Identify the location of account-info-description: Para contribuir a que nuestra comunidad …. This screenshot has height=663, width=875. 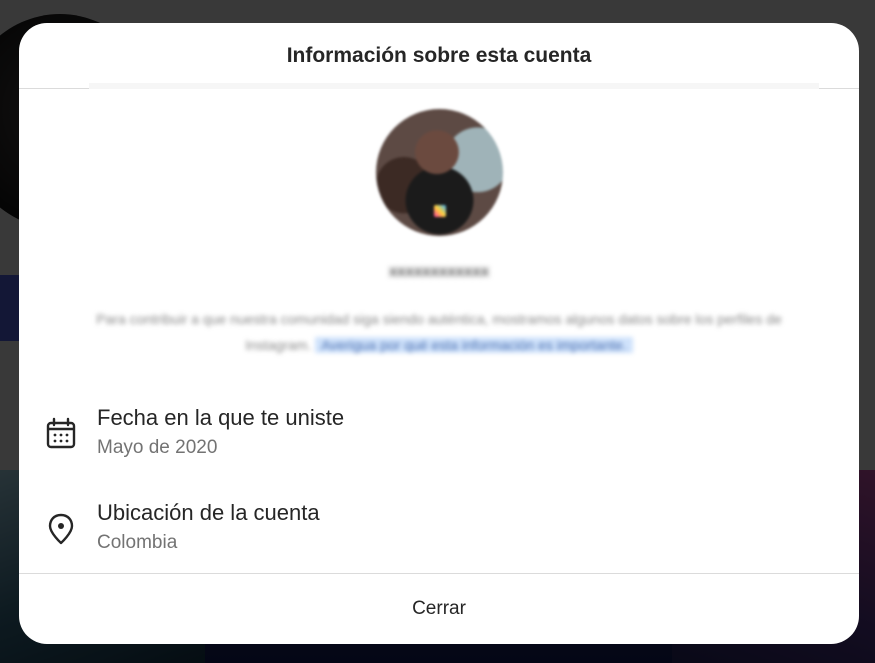
(439, 332).